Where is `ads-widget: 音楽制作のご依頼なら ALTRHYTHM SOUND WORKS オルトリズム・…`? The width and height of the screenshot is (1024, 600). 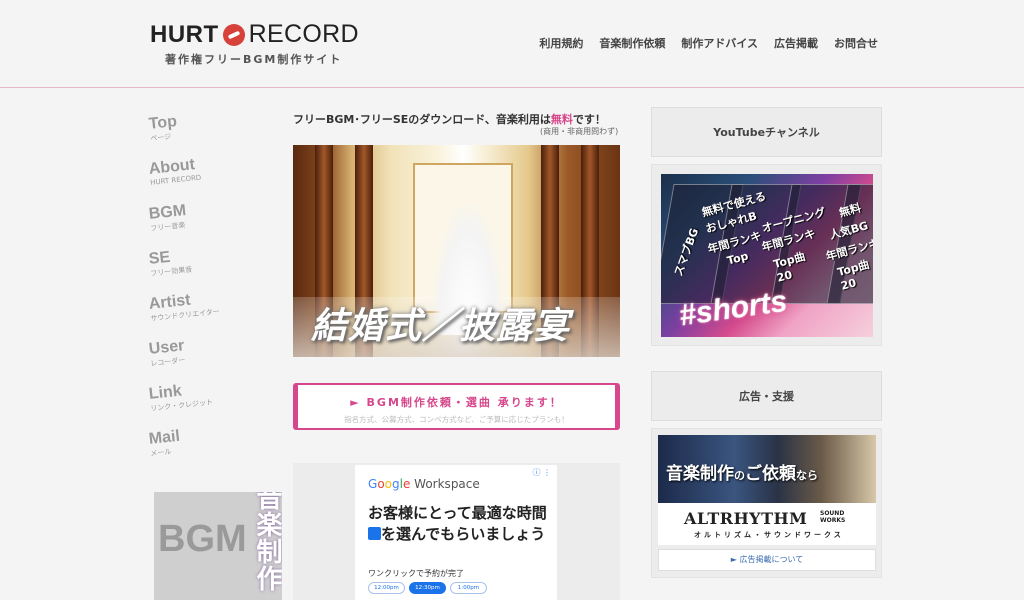
ads-widget: 音楽制作のご依頼なら ALTRHYTHM SOUND WORKS オルトリズム・… is located at coordinates (766, 503).